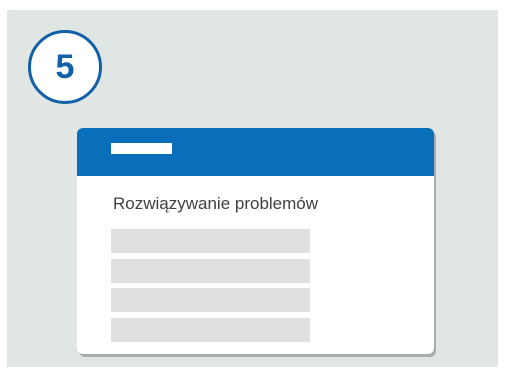 The image size is (506, 376). Describe the element at coordinates (255, 152) in the screenshot. I see `window-title-bar` at that location.